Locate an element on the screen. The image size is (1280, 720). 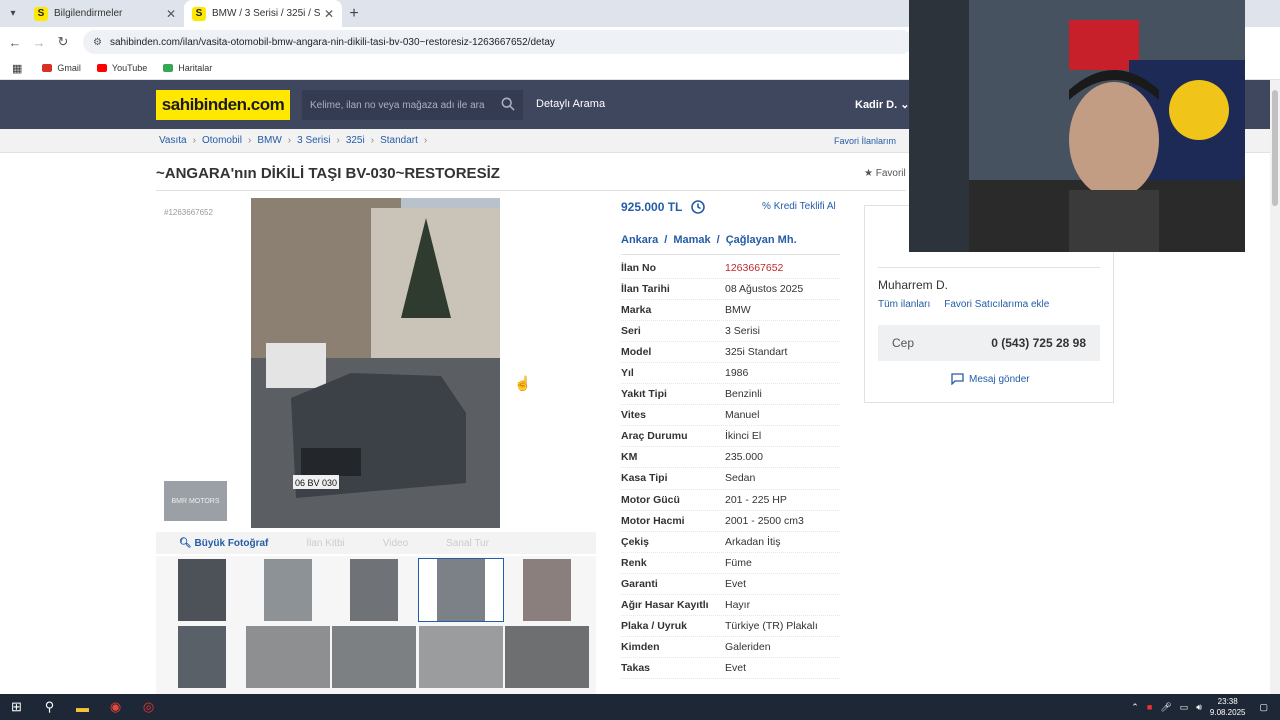
spec-row: KM 235.000 is located at coordinates (730, 458).